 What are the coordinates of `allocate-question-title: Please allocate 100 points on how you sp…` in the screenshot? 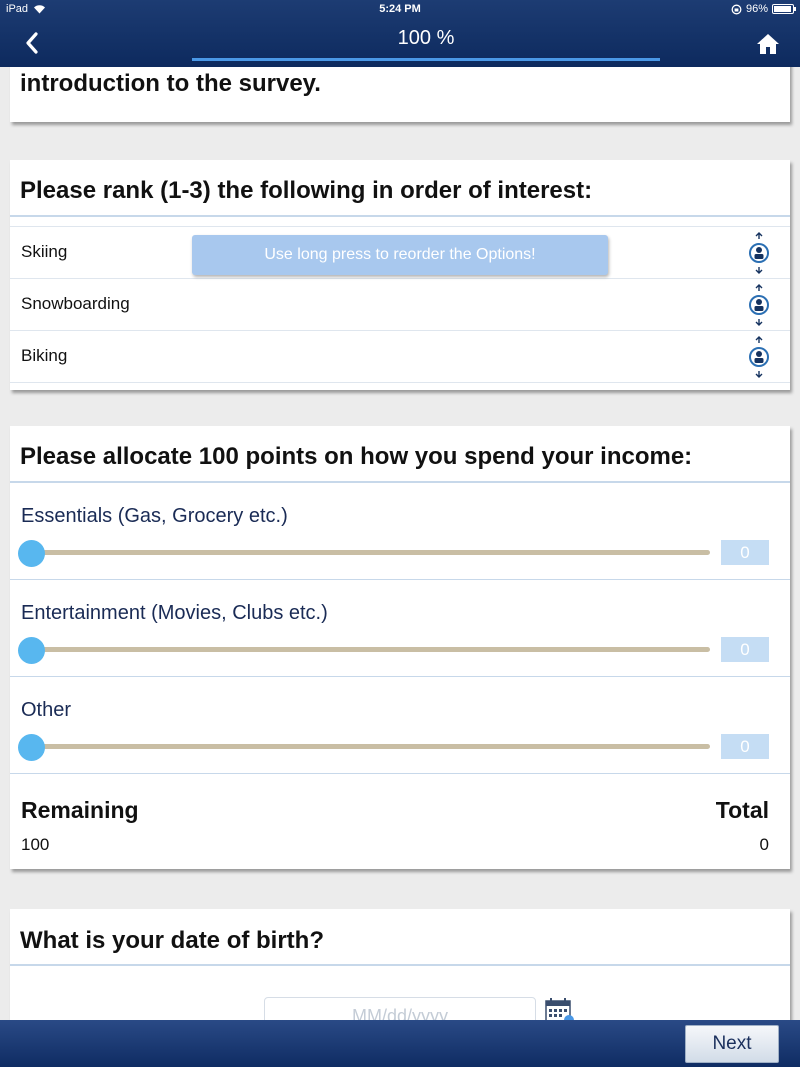 It's located at (356, 456).